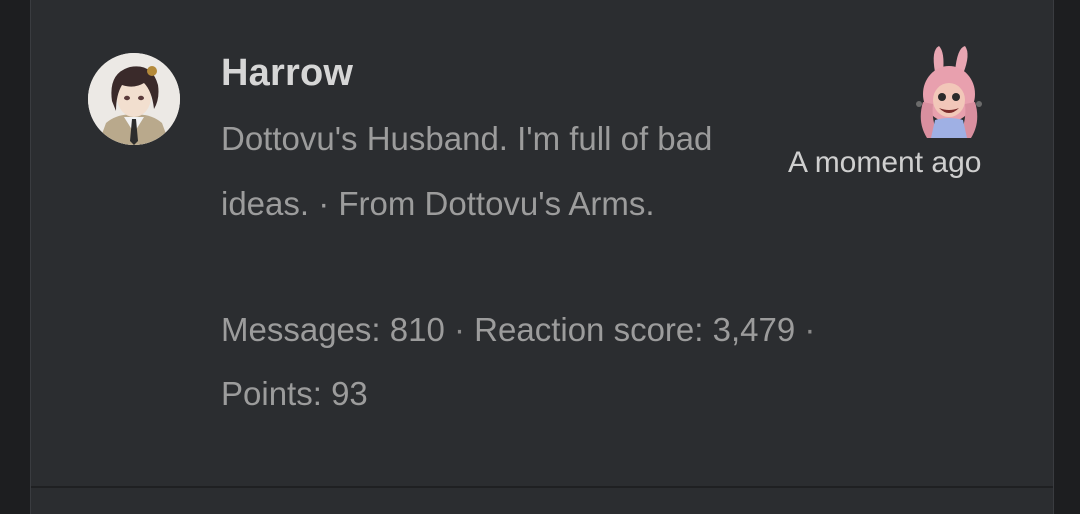 The image size is (1080, 514). I want to click on post-timestamp: A moment ago, so click(884, 163).